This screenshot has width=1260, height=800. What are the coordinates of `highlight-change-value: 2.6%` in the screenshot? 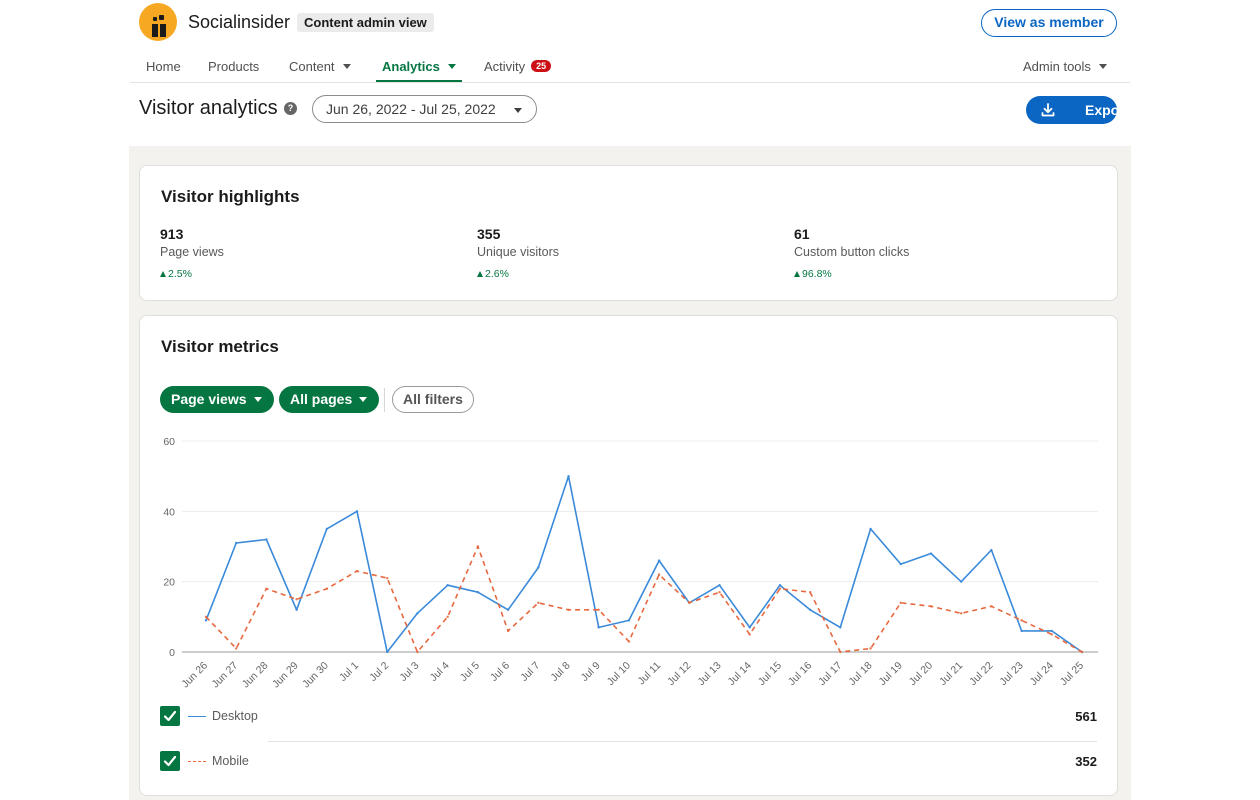 It's located at (497, 274).